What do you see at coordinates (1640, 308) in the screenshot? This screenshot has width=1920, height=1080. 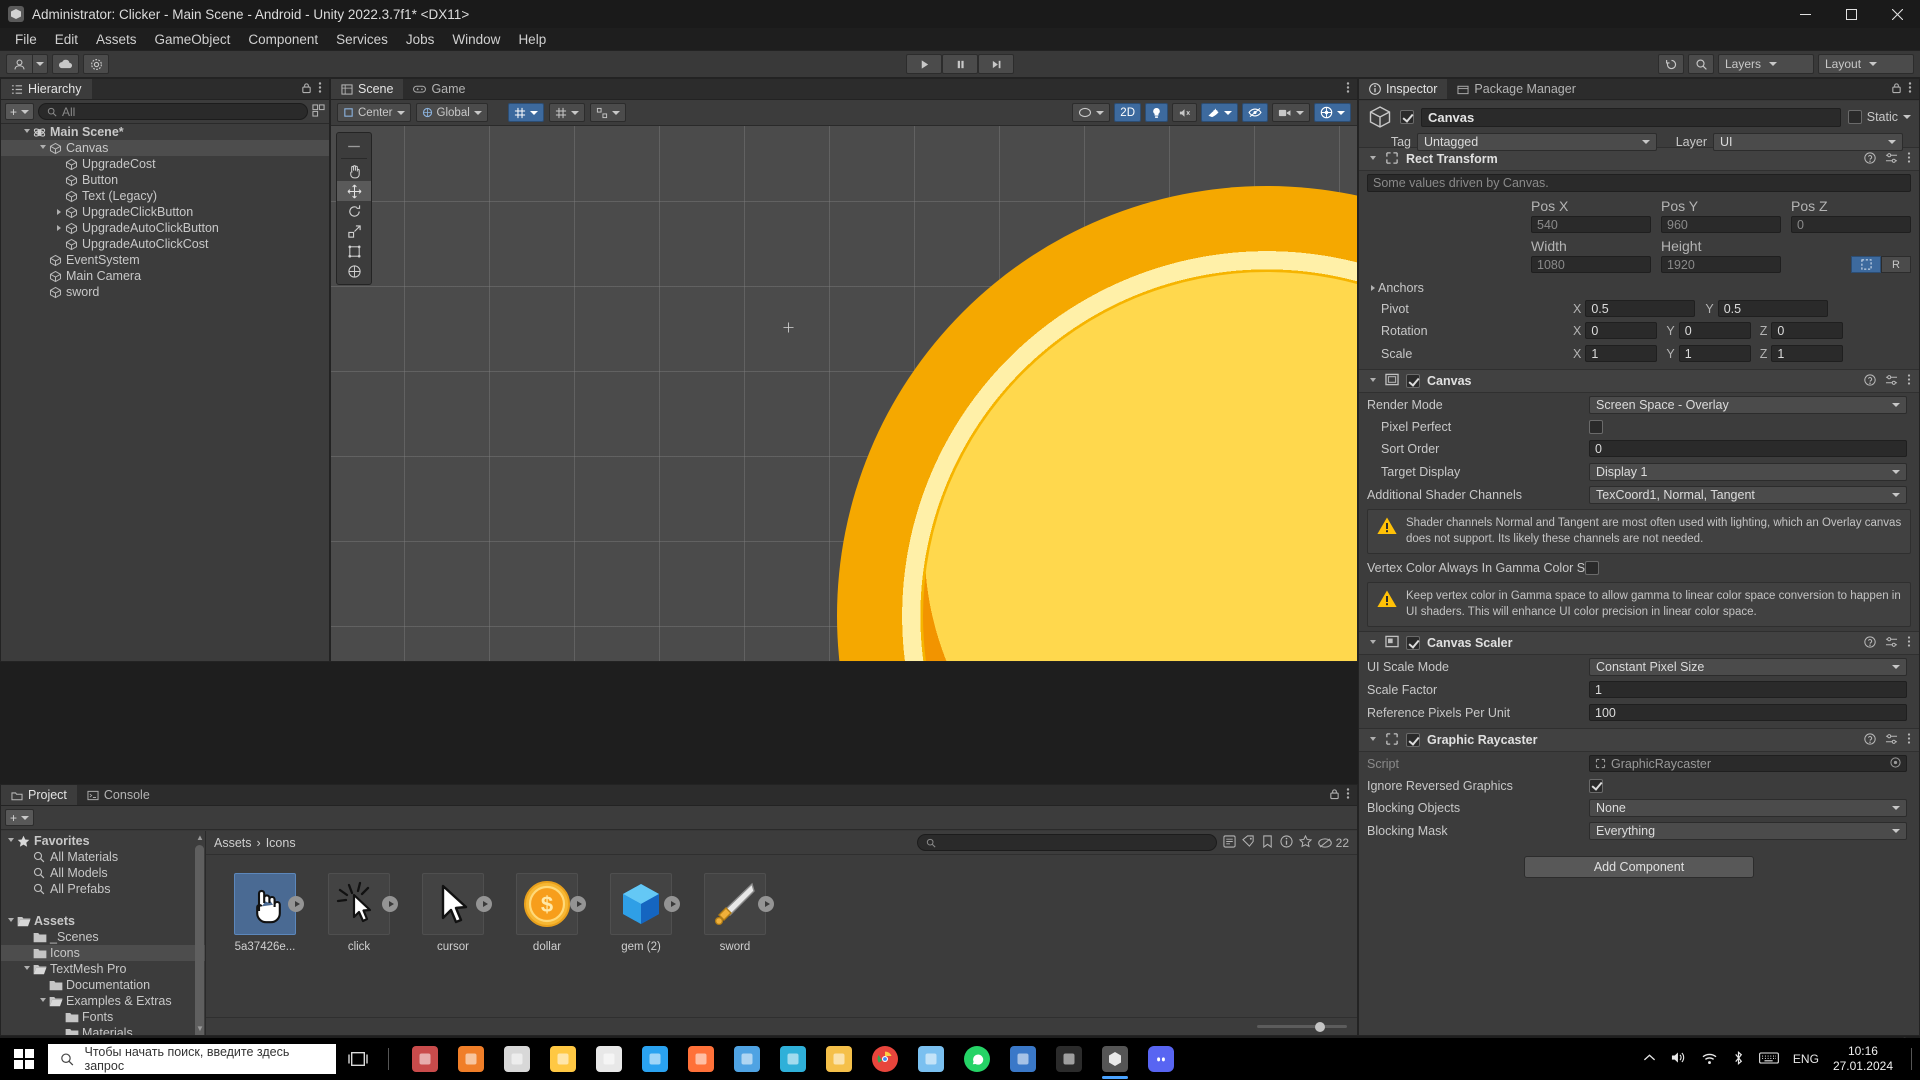 I see `pivot-x-field: 0.5` at bounding box center [1640, 308].